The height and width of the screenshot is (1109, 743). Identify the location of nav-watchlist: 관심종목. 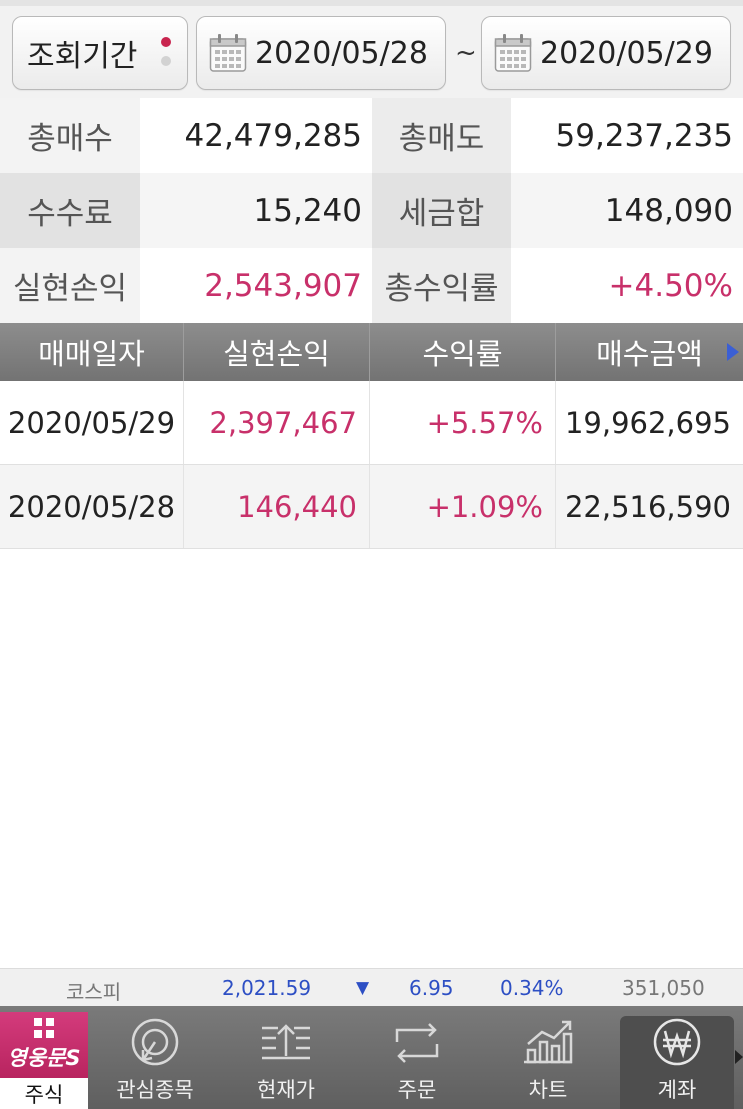
(155, 1062).